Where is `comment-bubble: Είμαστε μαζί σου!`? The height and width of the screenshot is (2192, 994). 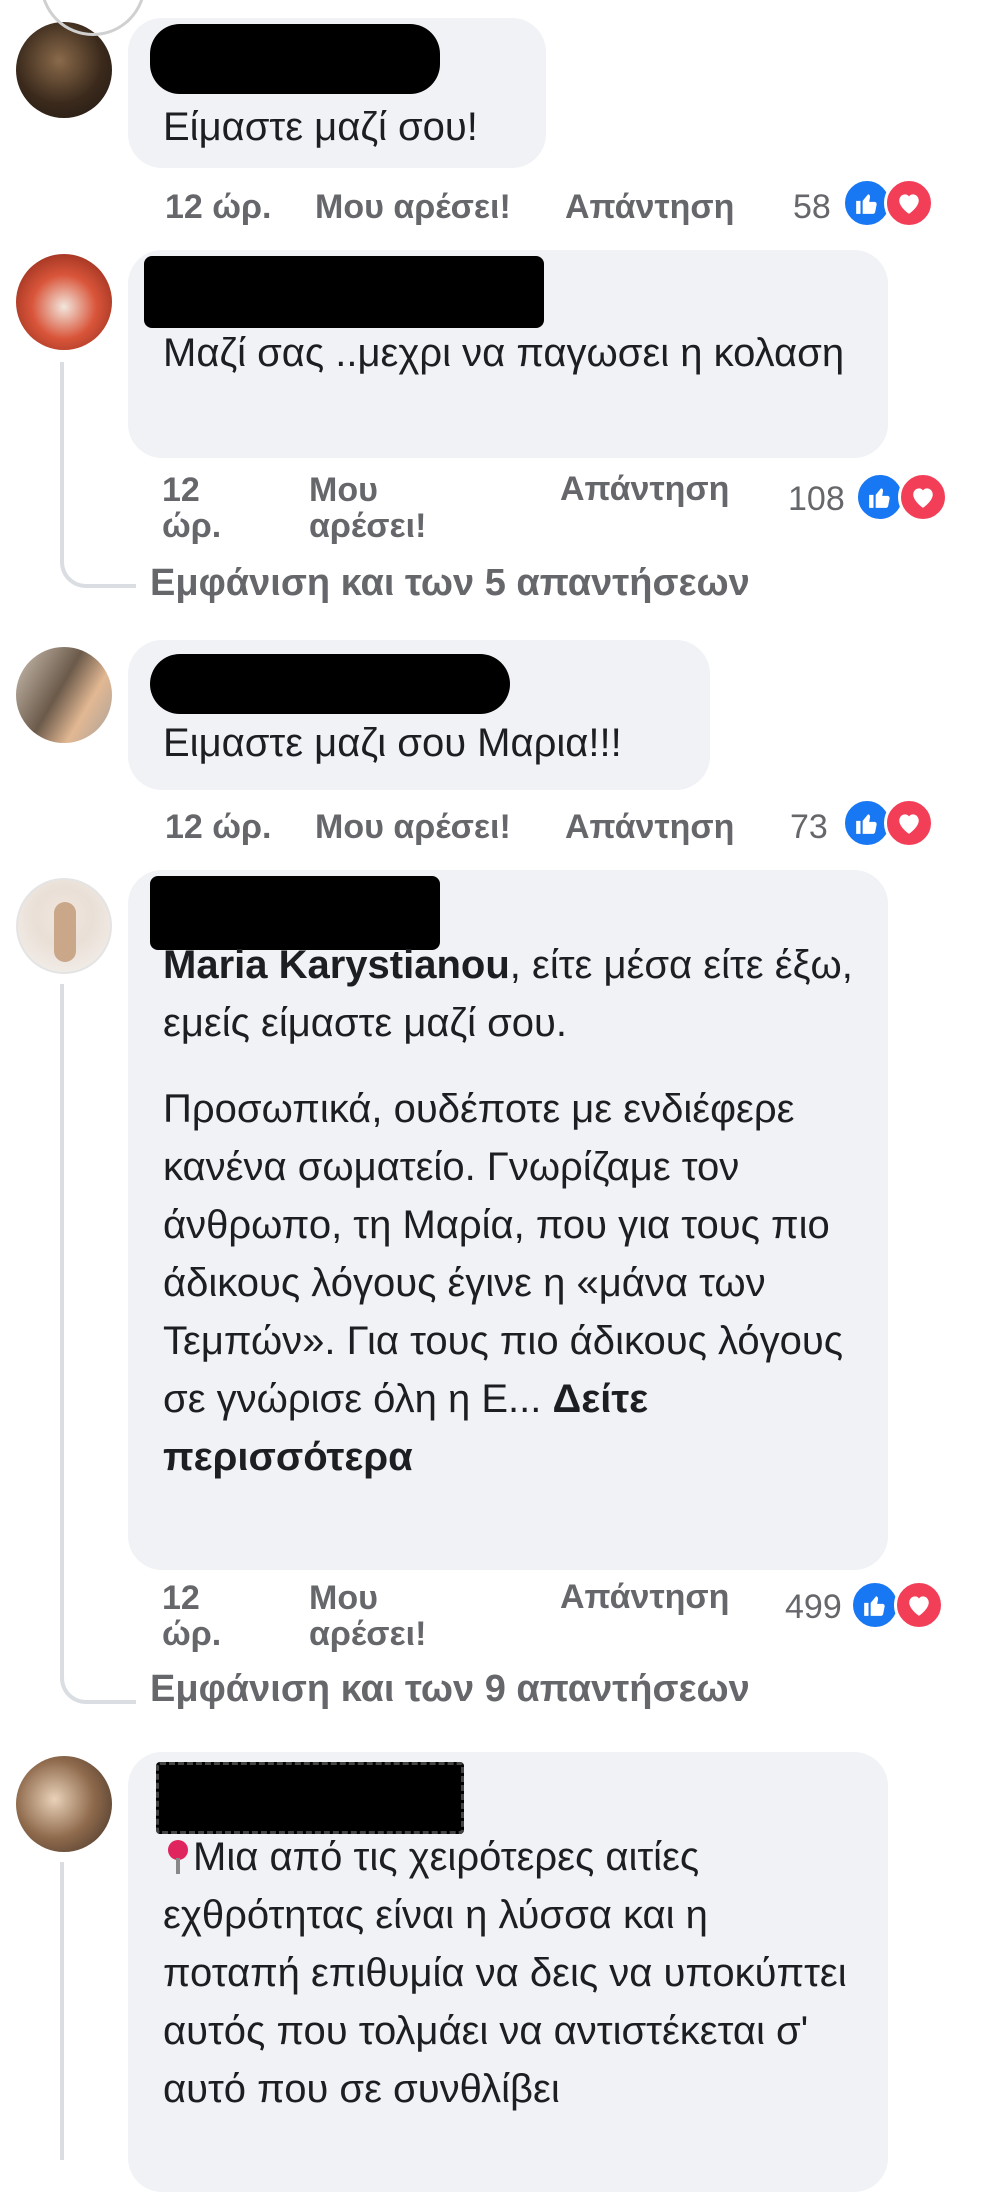
comment-bubble: Είμαστε μαζί σου! is located at coordinates (337, 93).